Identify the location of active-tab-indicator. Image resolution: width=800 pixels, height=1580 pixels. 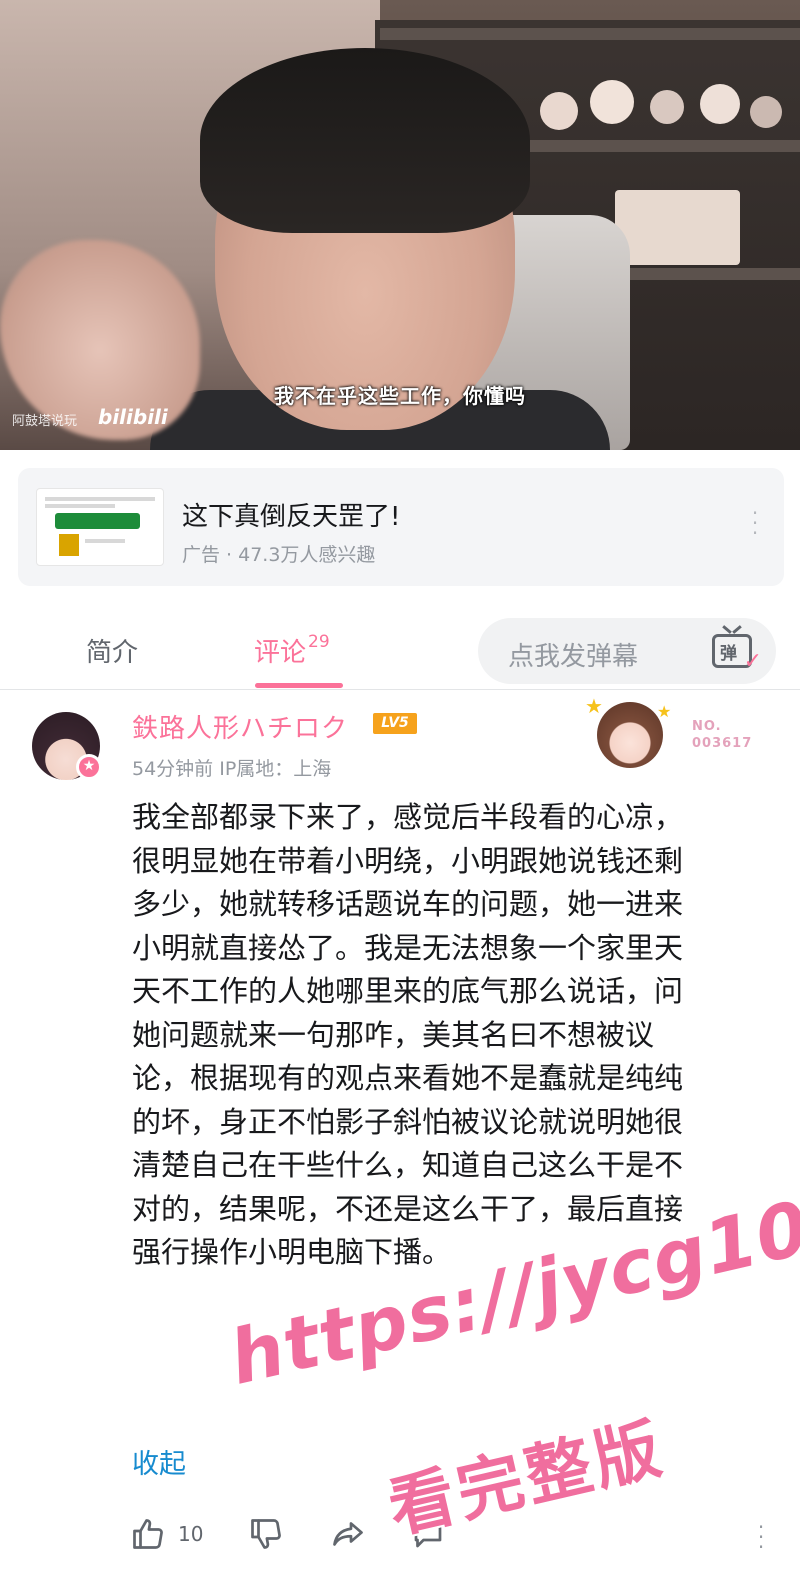
(299, 685).